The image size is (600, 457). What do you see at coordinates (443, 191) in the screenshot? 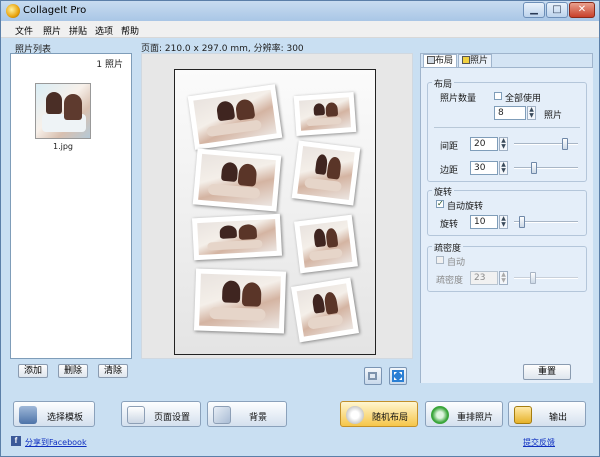
I see `rotation-group-title: 旋转` at bounding box center [443, 191].